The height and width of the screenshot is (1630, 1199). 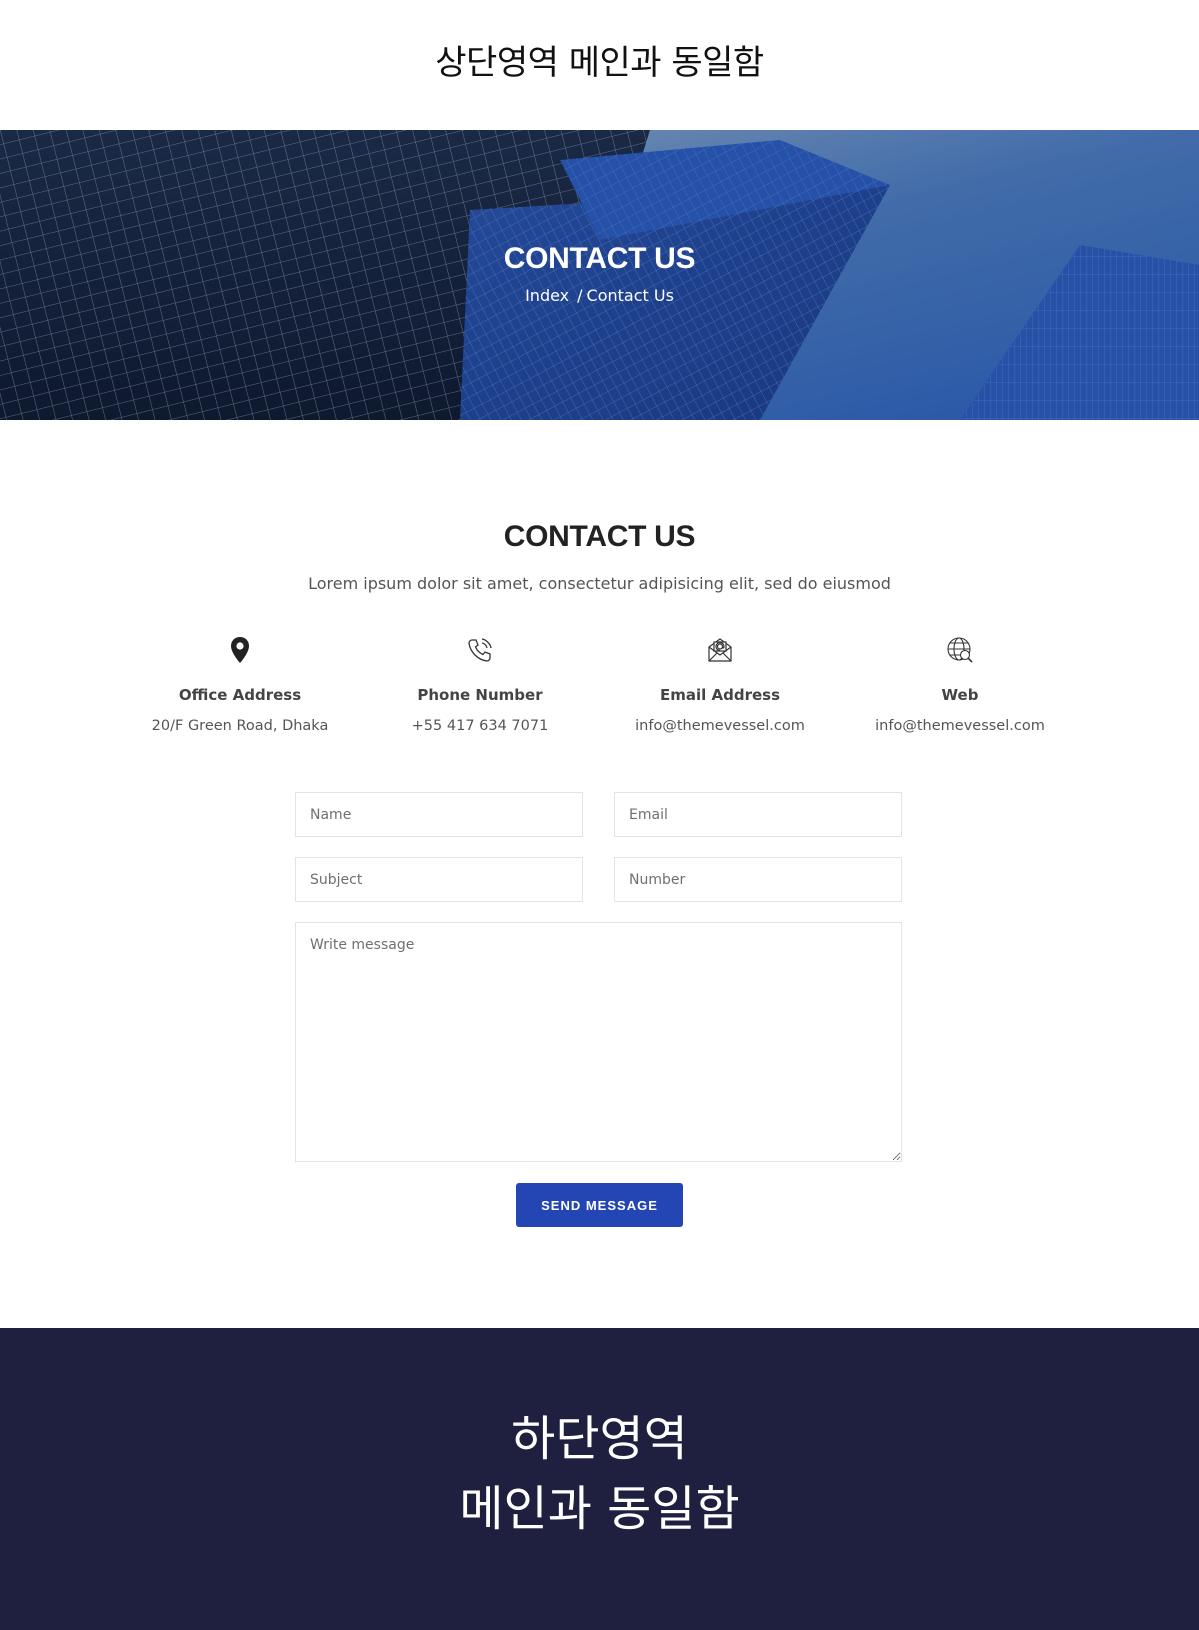 What do you see at coordinates (480, 695) in the screenshot?
I see `info-label: Phone Number` at bounding box center [480, 695].